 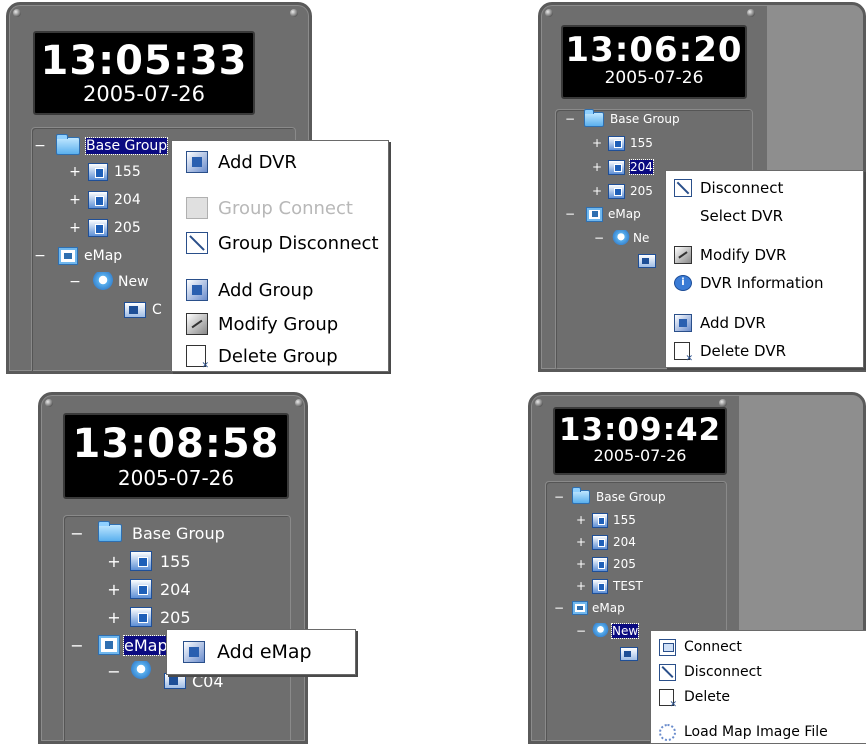 What do you see at coordinates (620, 238) in the screenshot?
I see `tree-node-map: − Ne` at bounding box center [620, 238].